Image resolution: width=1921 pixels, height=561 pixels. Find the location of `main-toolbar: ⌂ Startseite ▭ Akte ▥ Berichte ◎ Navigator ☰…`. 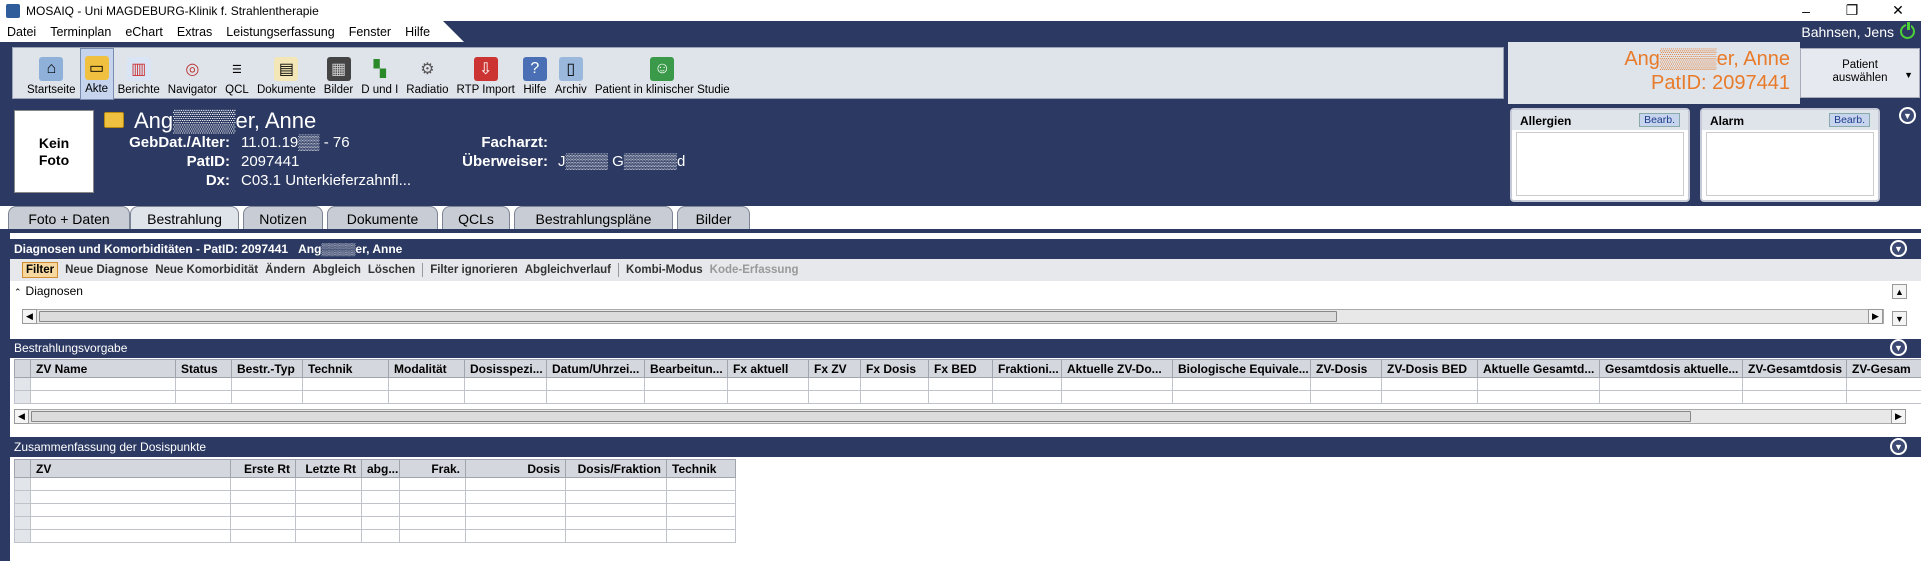

main-toolbar: ⌂ Startseite ▭ Akte ▥ Berichte ◎ Navigator ☰… is located at coordinates (758, 73).